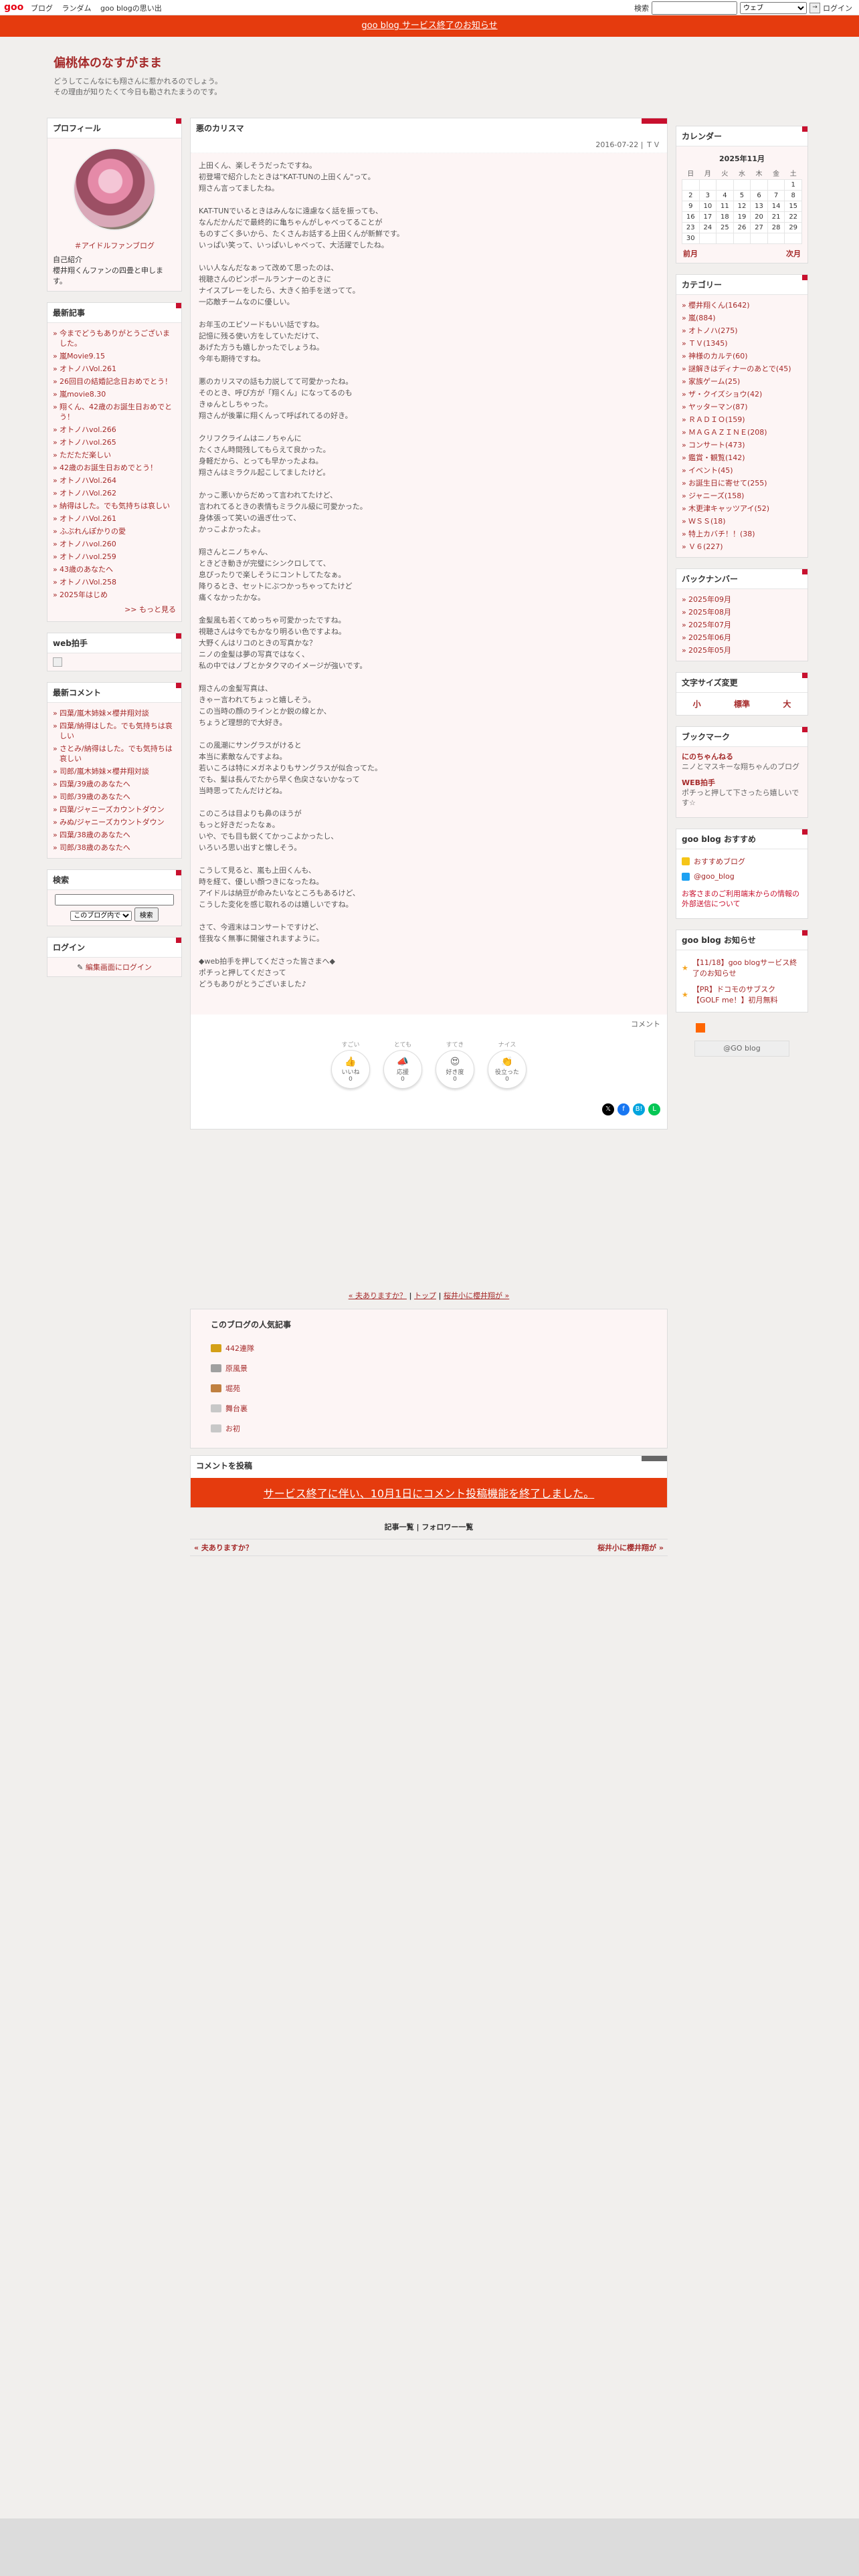 Image resolution: width=859 pixels, height=2576 pixels. Describe the element at coordinates (774, 8) in the screenshot. I see `top-search-select: ウェブ` at that location.